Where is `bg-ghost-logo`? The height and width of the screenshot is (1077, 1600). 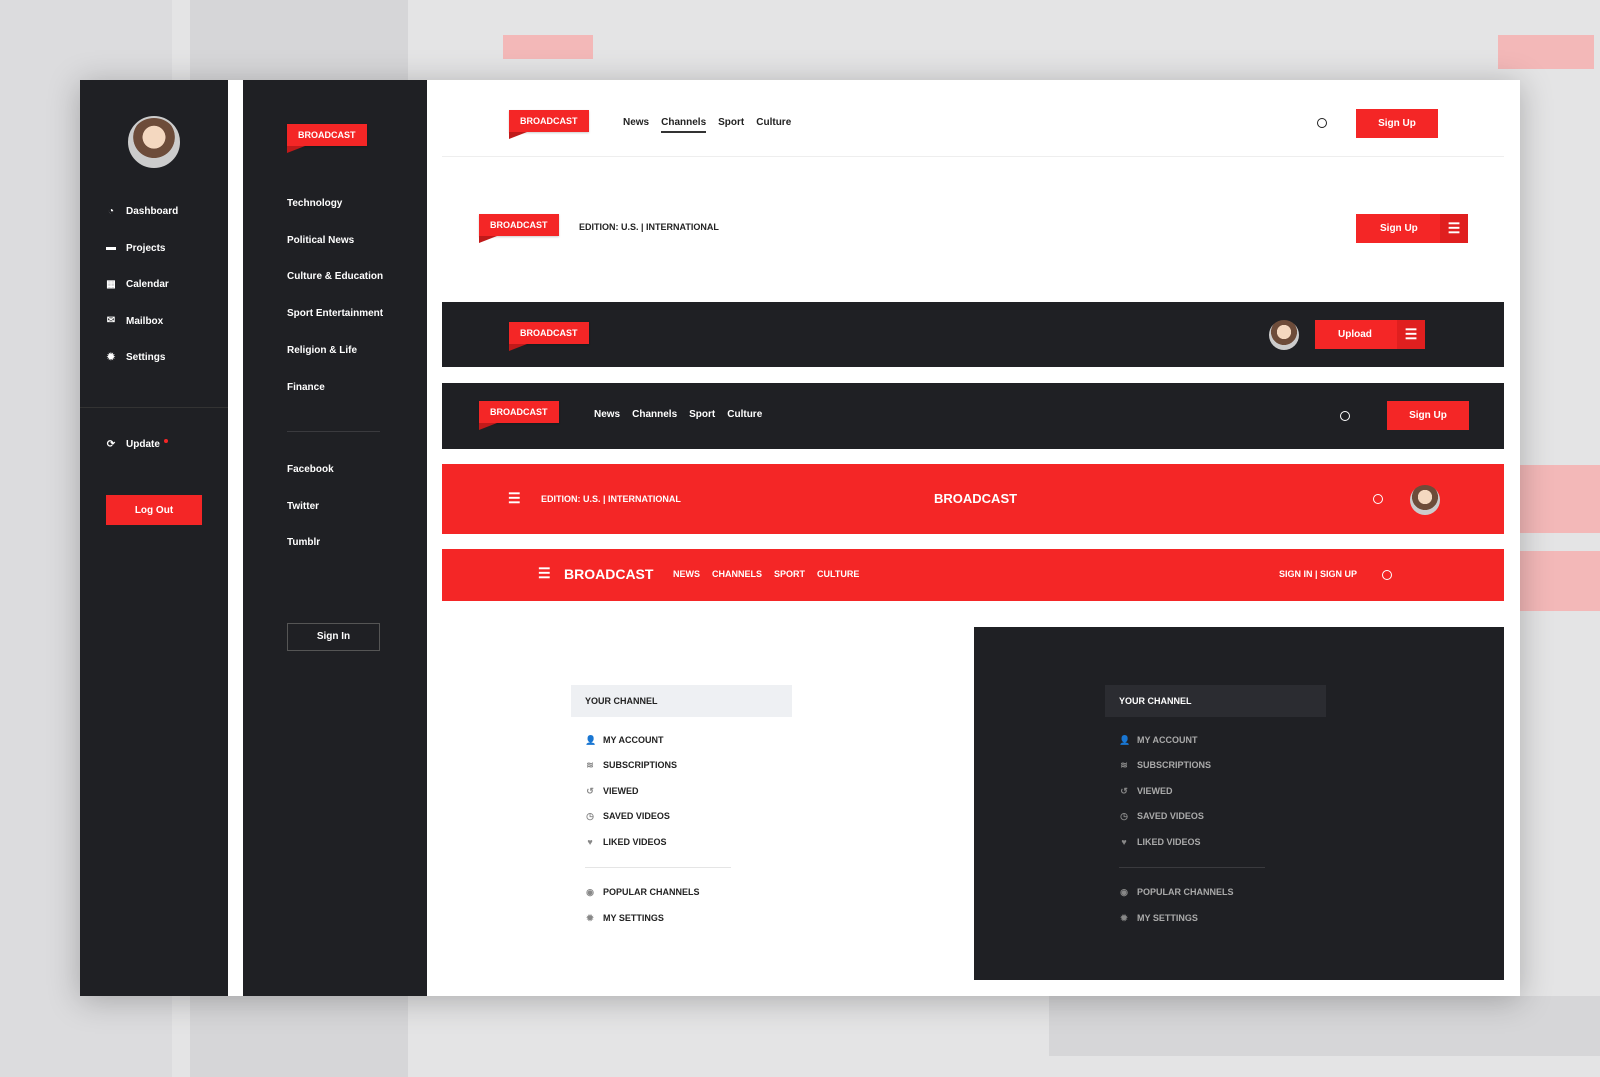
bg-ghost-logo is located at coordinates (548, 47).